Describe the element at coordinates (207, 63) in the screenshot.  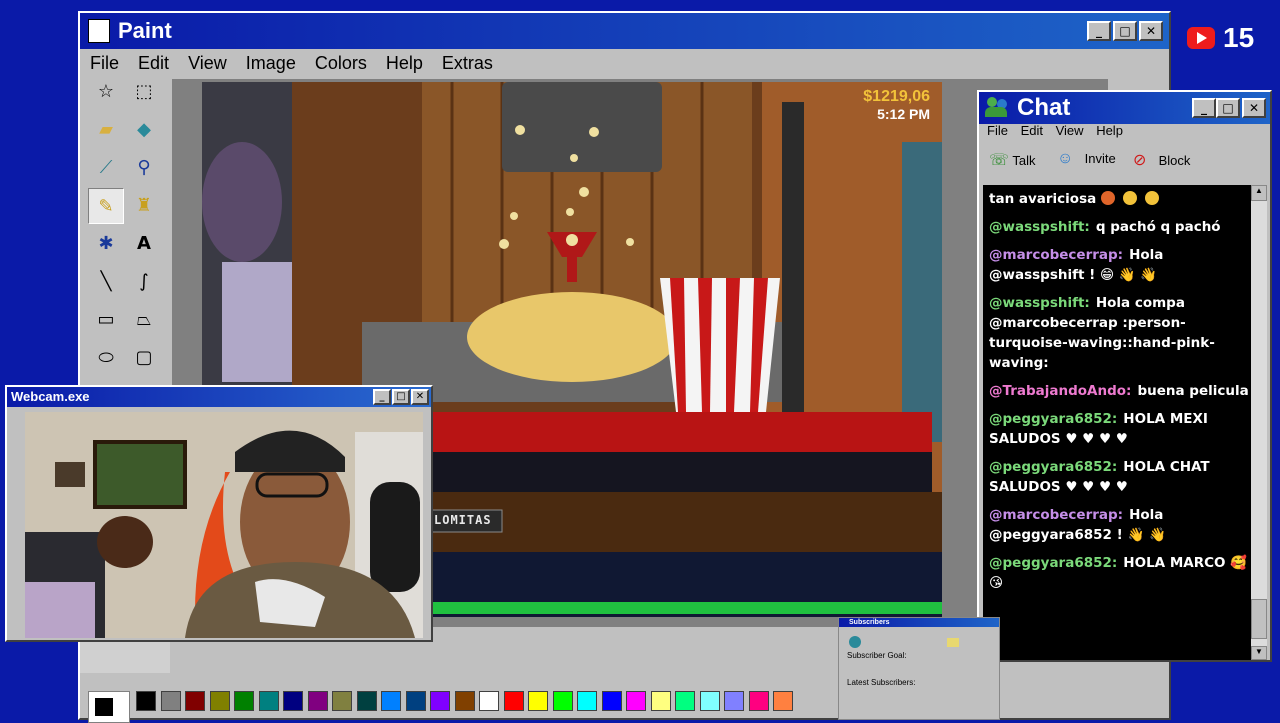
I see `menu-view: View` at that location.